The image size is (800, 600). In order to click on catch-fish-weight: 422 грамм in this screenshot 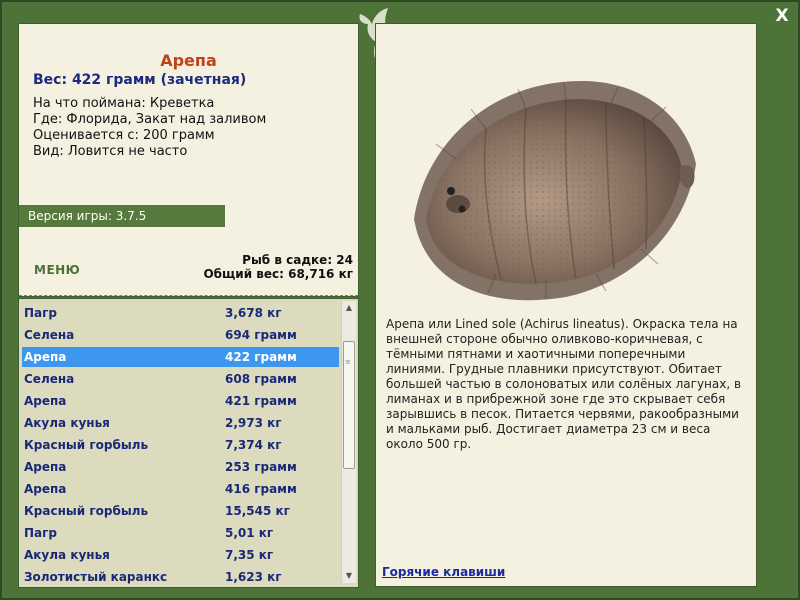, I will do `click(261, 357)`.